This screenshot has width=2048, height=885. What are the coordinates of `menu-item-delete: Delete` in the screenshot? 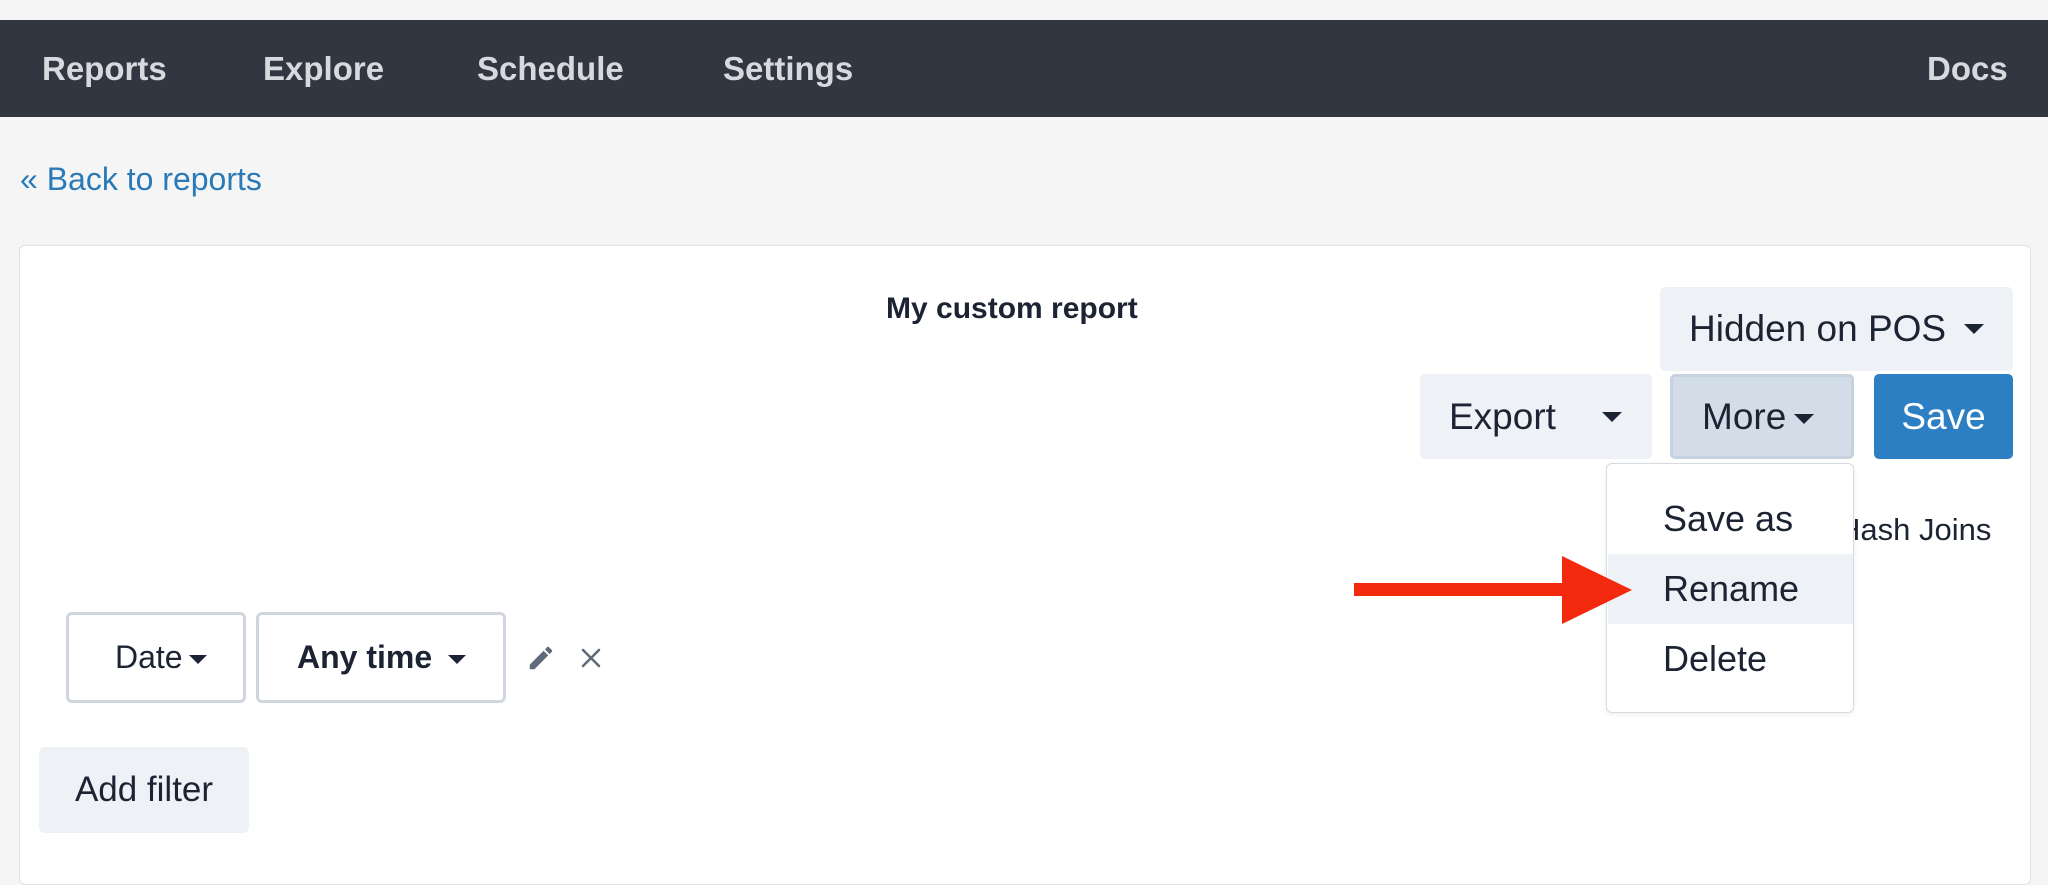 It's located at (1730, 659).